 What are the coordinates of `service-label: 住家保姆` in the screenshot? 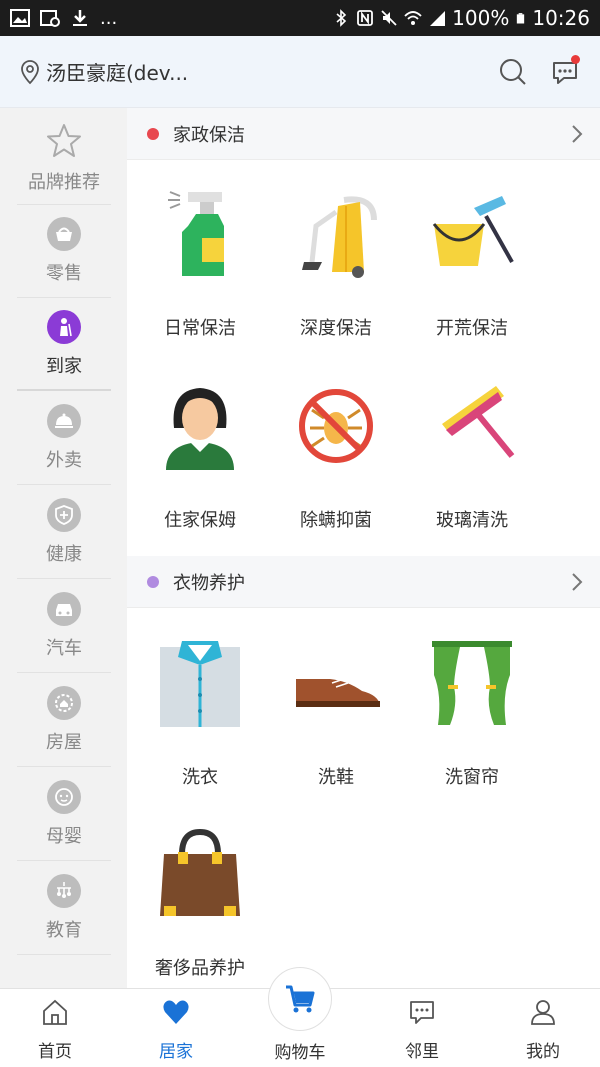 It's located at (200, 520).